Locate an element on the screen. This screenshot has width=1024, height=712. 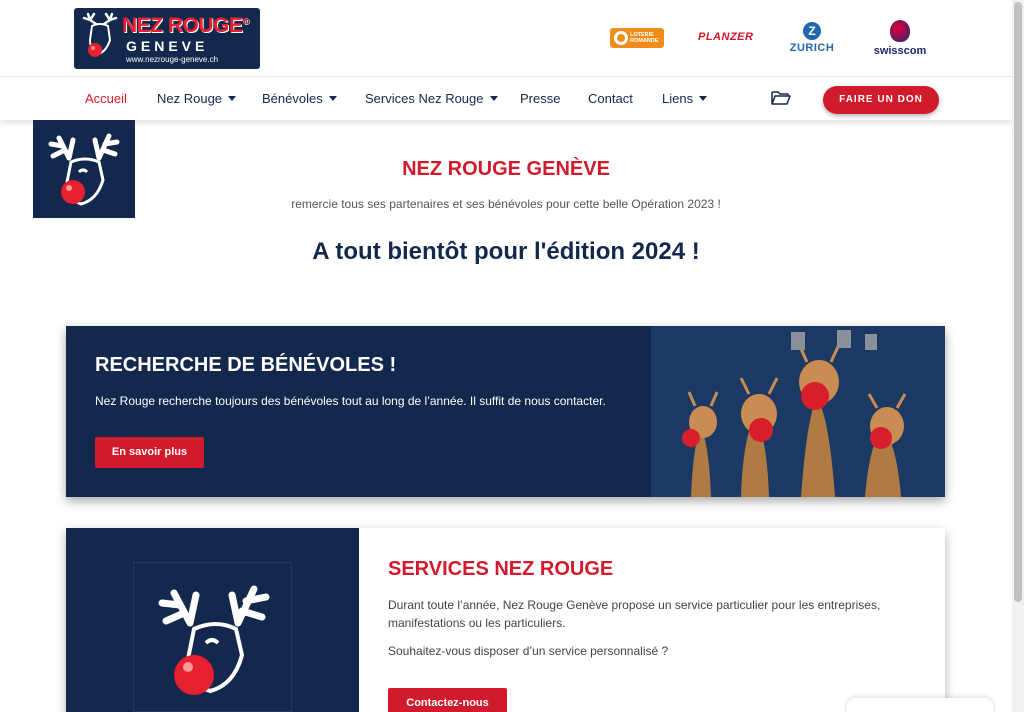
sponsor-swisscom-label: swisscom is located at coordinates (900, 51).